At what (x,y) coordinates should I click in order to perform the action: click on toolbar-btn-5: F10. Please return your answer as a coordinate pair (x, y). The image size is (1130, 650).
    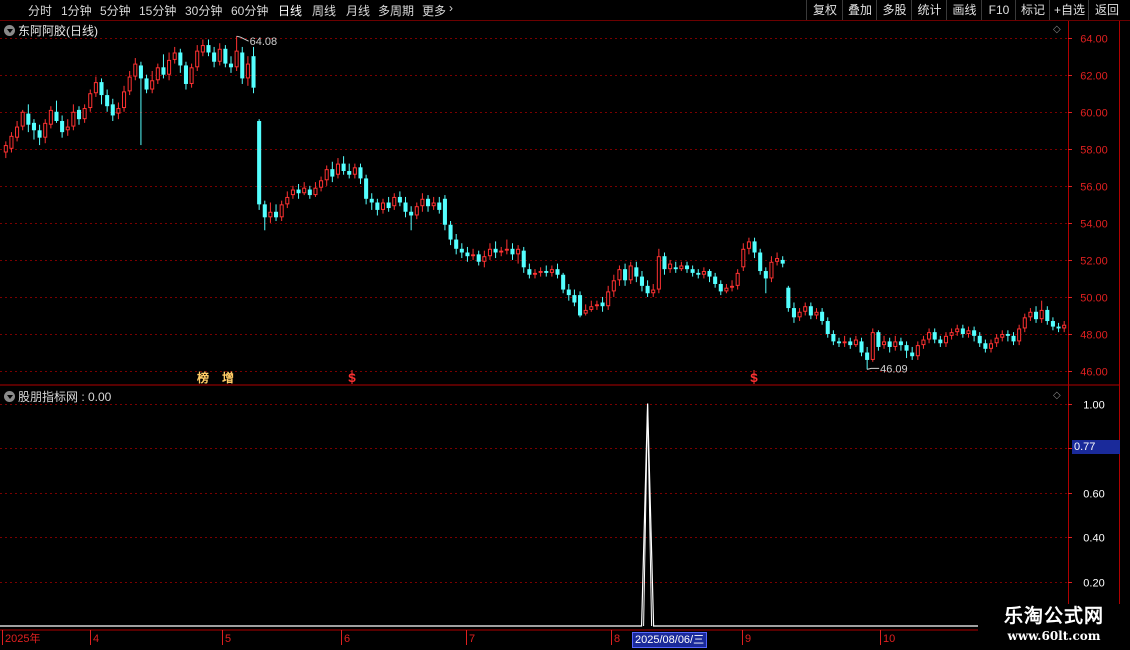
    Looking at the image, I should click on (998, 10).